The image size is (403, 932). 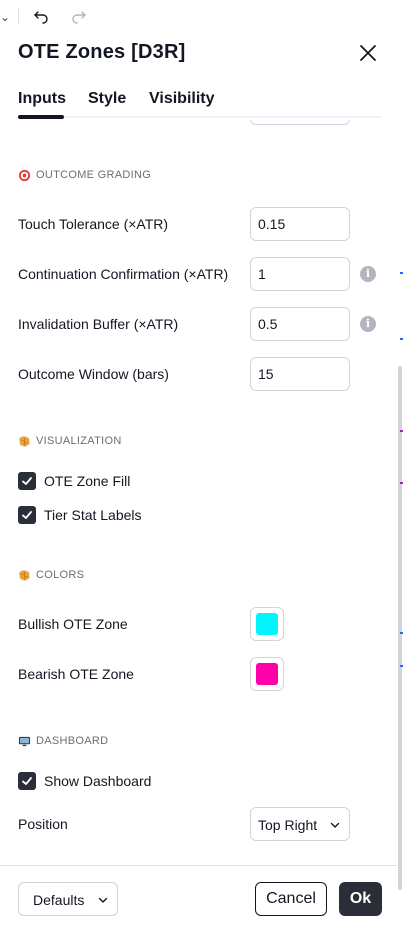 I want to click on section-header-text: OUTCOME GRADING, so click(x=94, y=175).